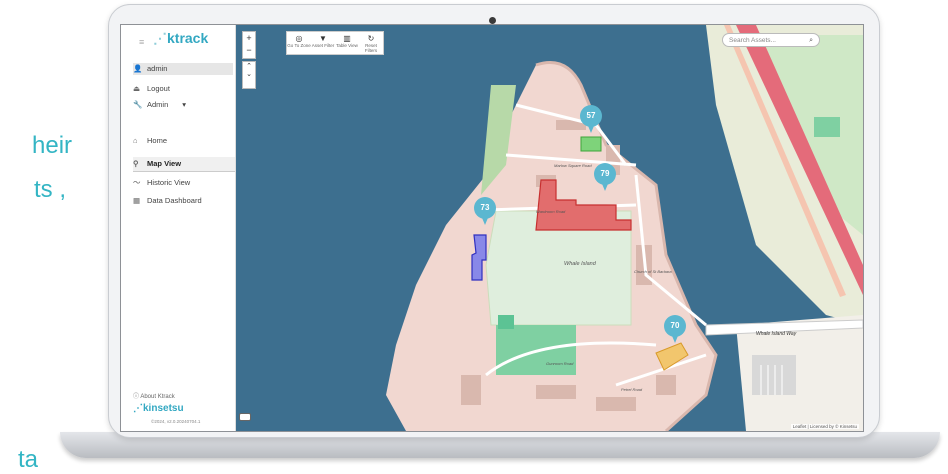 This screenshot has height=474, width=948. What do you see at coordinates (245, 417) in the screenshot?
I see `sidebar-toggle` at bounding box center [245, 417].